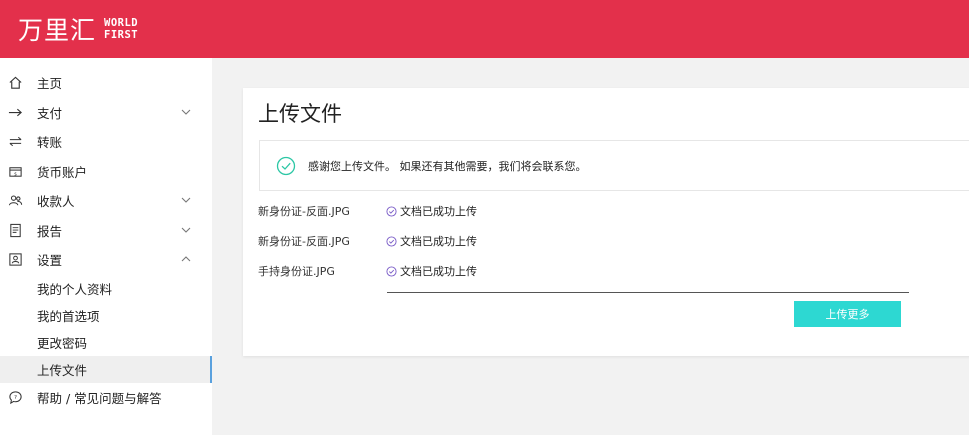 The height and width of the screenshot is (435, 969). Describe the element at coordinates (50, 84) in the screenshot. I see `sidebar-item-label: 主页` at that location.